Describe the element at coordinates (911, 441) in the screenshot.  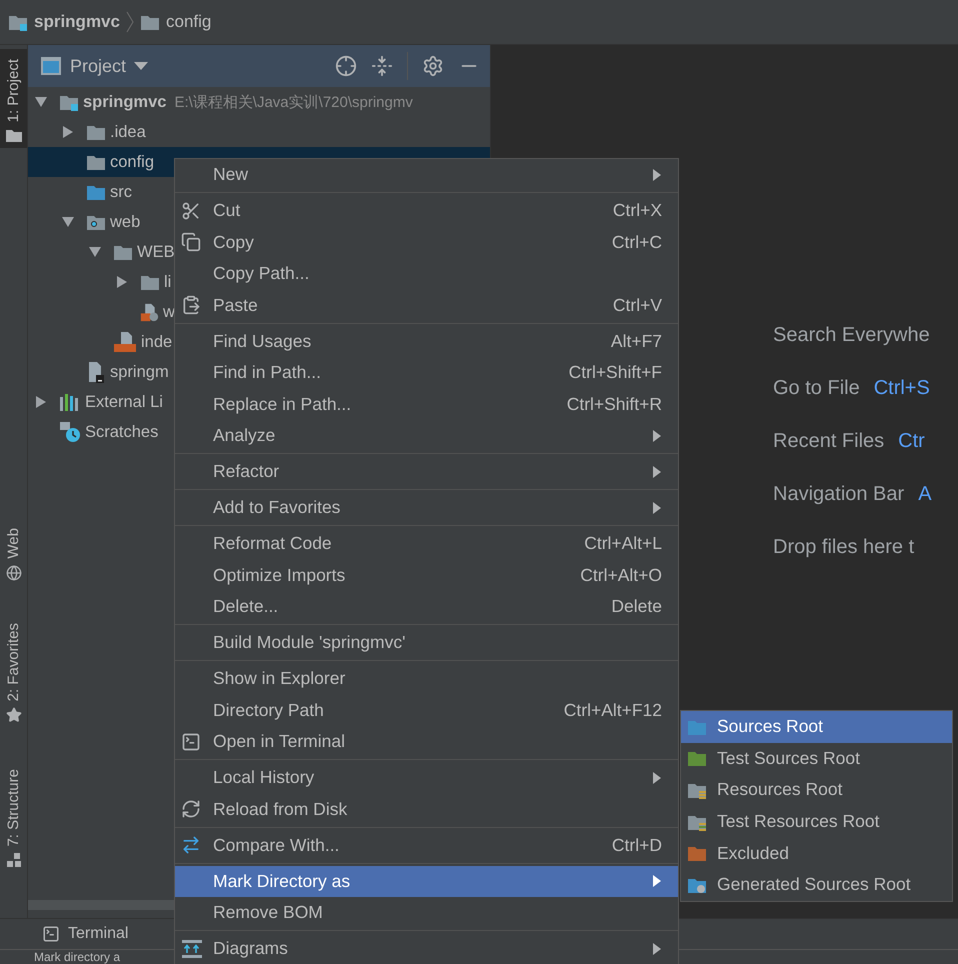
I see `shortcut-text: Ctr` at that location.